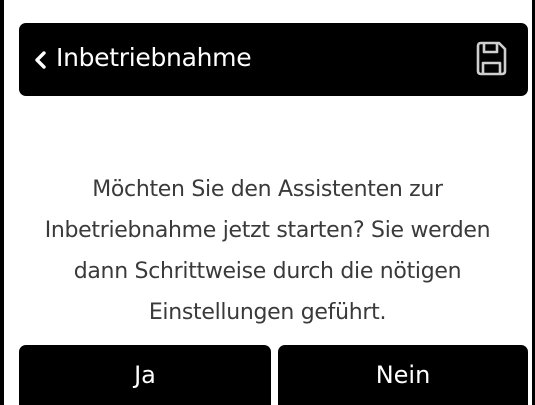  I want to click on chevron-left-icon, so click(41, 60).